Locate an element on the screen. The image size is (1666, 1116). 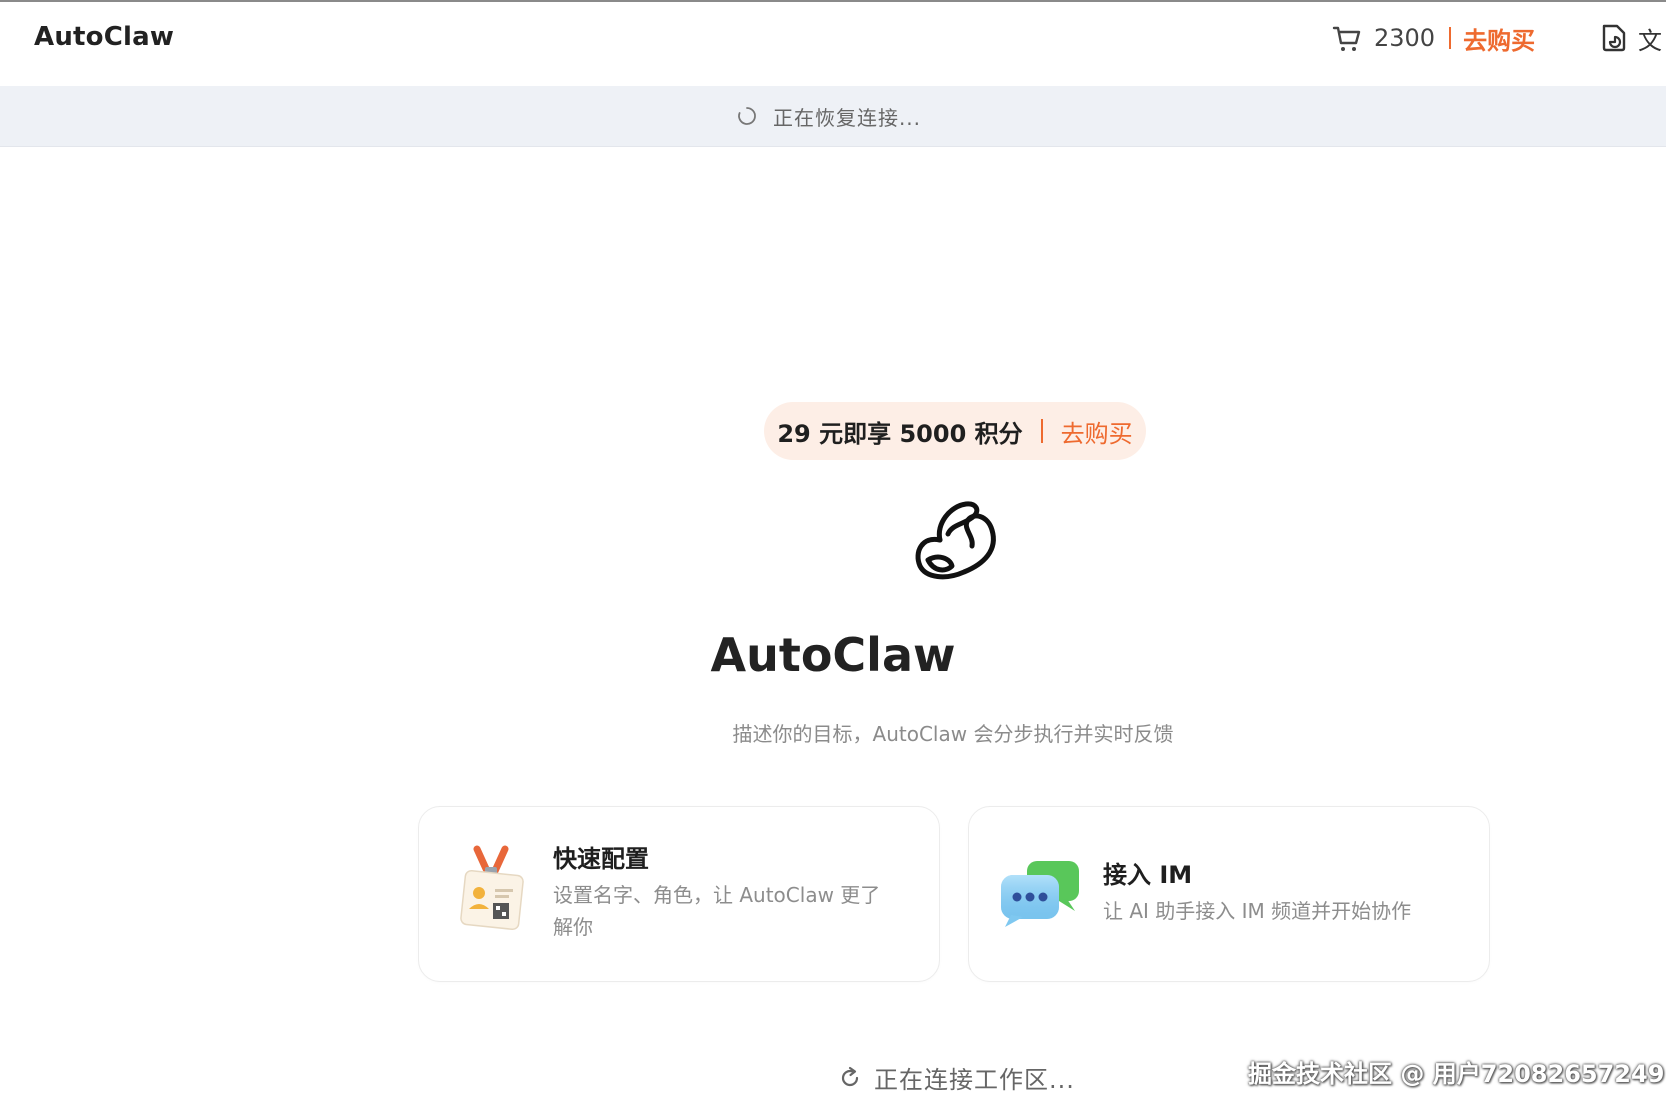
spinner-icon is located at coordinates (747, 116).